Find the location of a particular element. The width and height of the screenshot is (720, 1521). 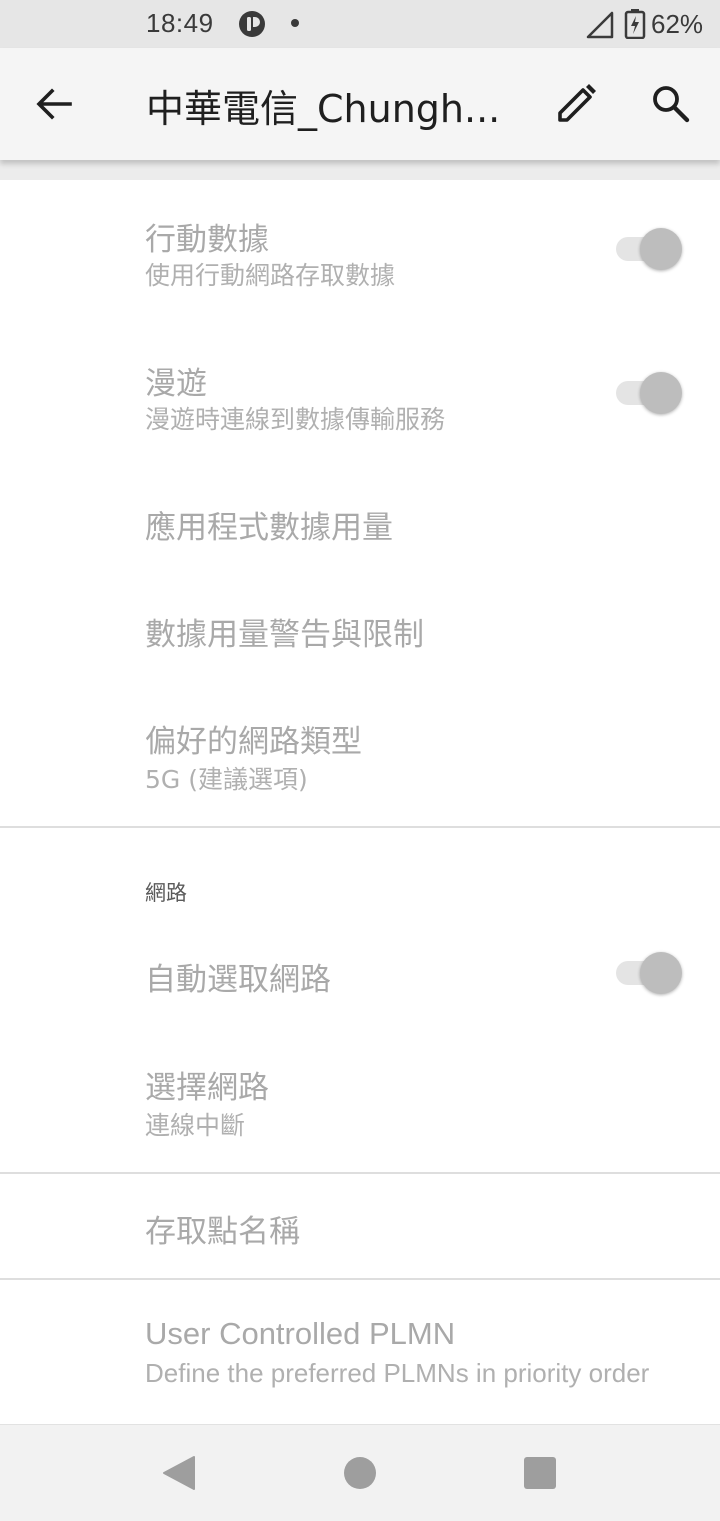

roaming-toggle is located at coordinates (649, 393).